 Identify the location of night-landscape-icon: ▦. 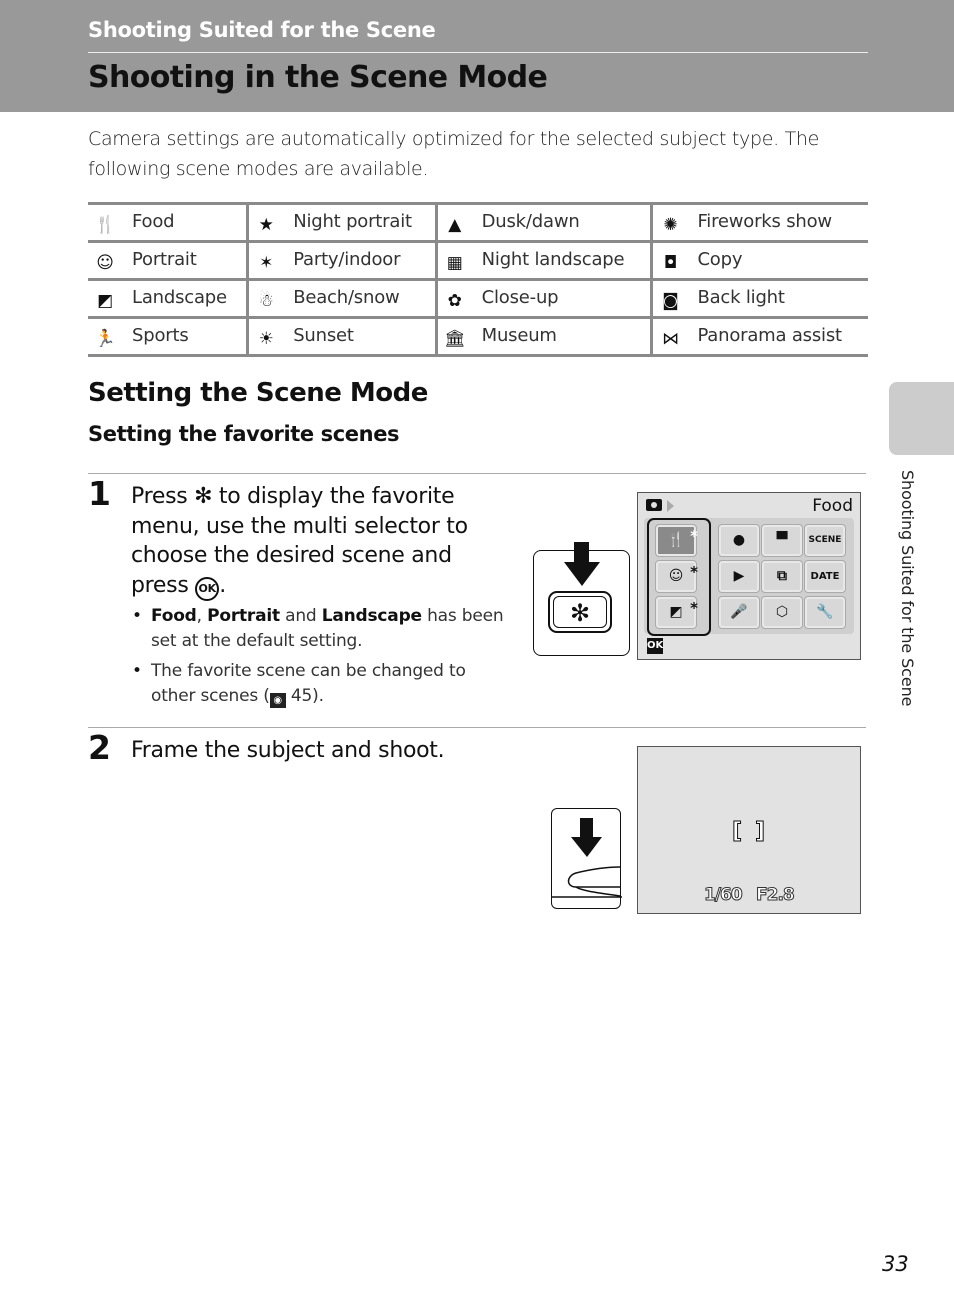
(454, 262).